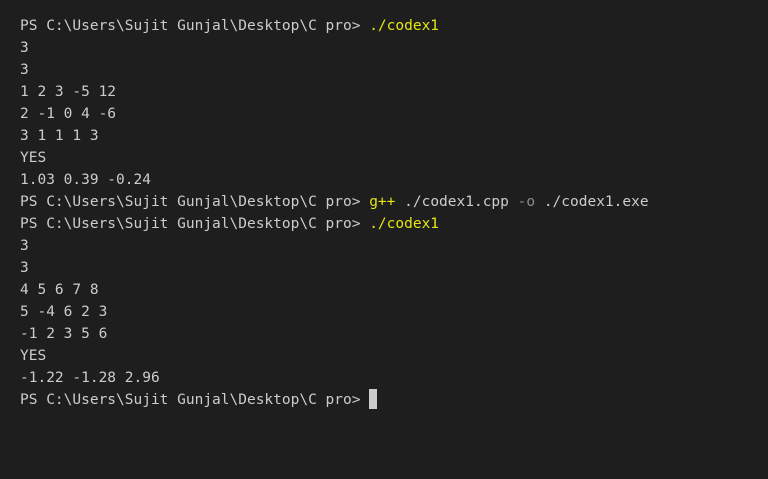 The image size is (768, 479). What do you see at coordinates (394, 400) in the screenshot?
I see `active-prompt-line: PS C:\Users\Sujit Gunjal\Desktop\C pro>` at bounding box center [394, 400].